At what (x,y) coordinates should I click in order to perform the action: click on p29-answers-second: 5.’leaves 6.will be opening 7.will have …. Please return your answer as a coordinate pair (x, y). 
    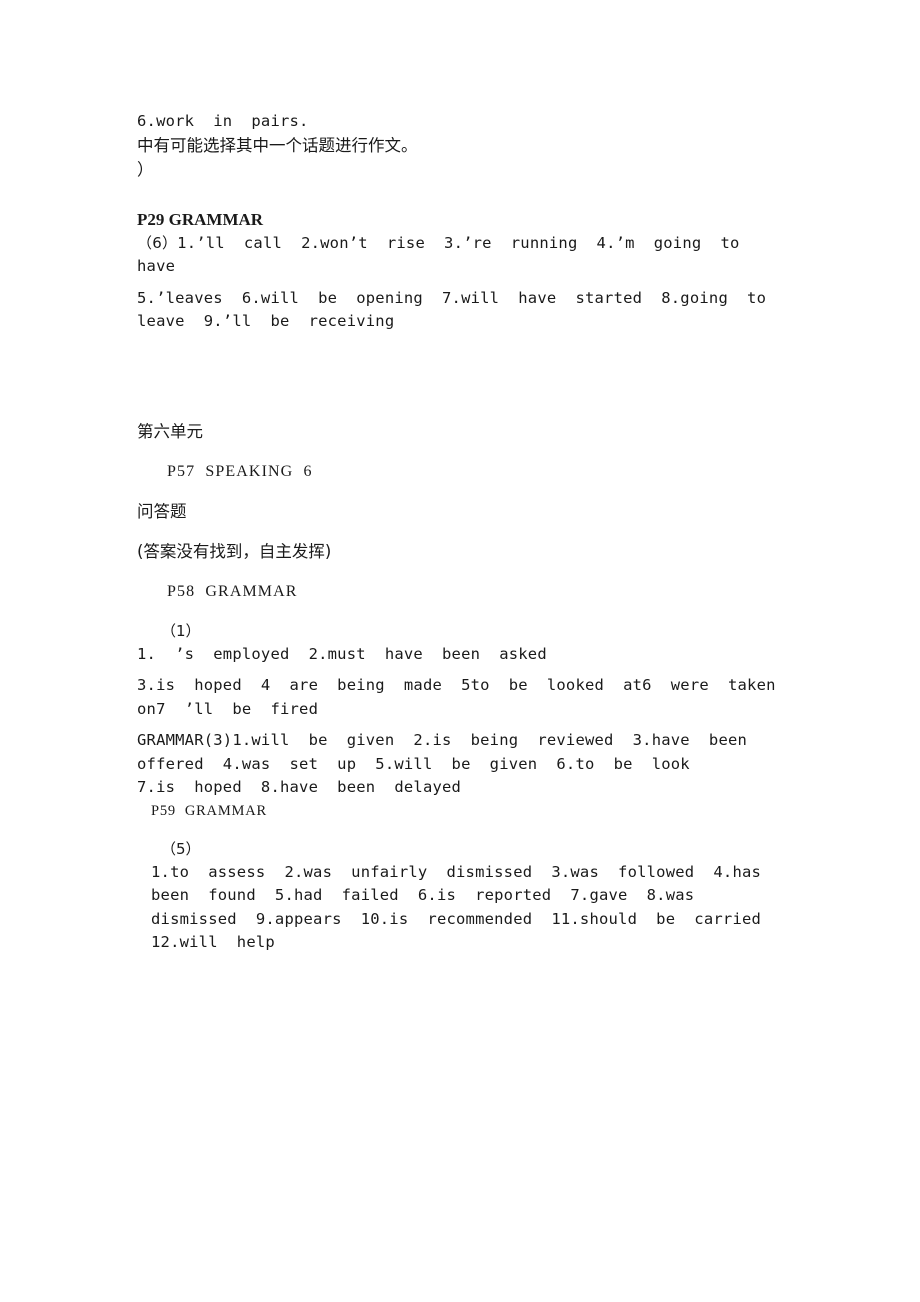
    Looking at the image, I should click on (461, 309).